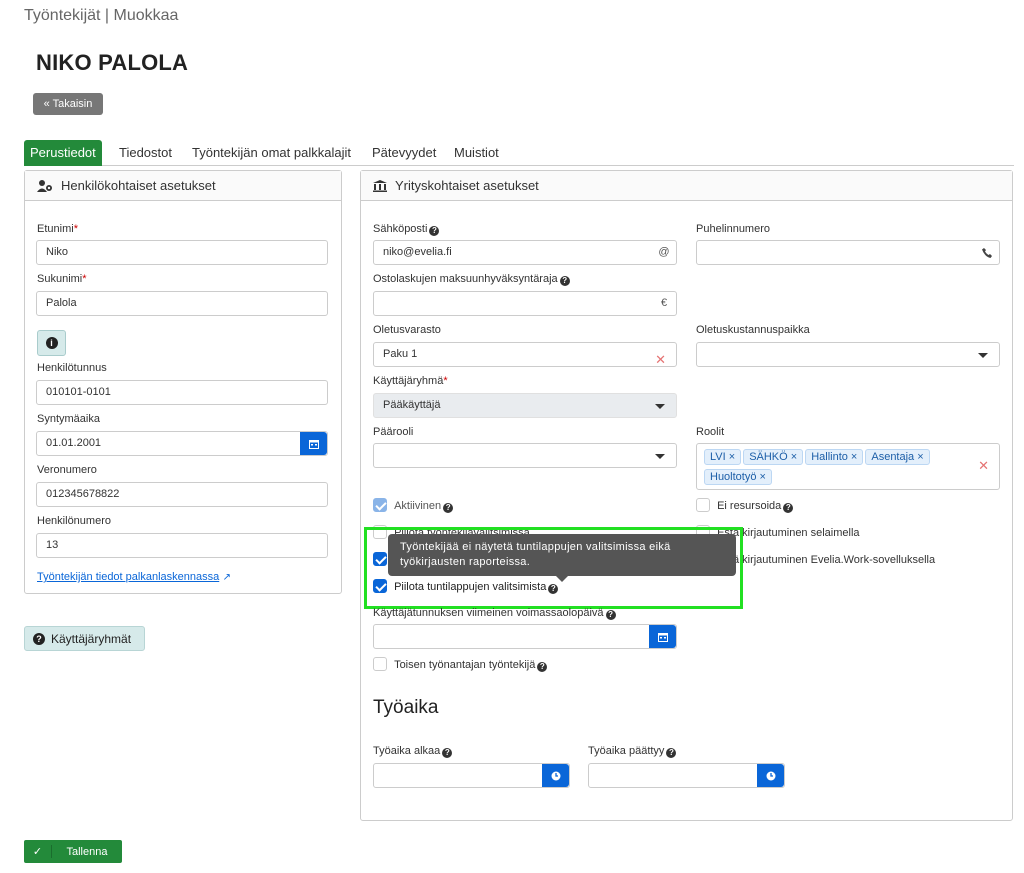 The image size is (1024, 873). Describe the element at coordinates (182, 494) in the screenshot. I see `tax-field: 012345678822` at that location.